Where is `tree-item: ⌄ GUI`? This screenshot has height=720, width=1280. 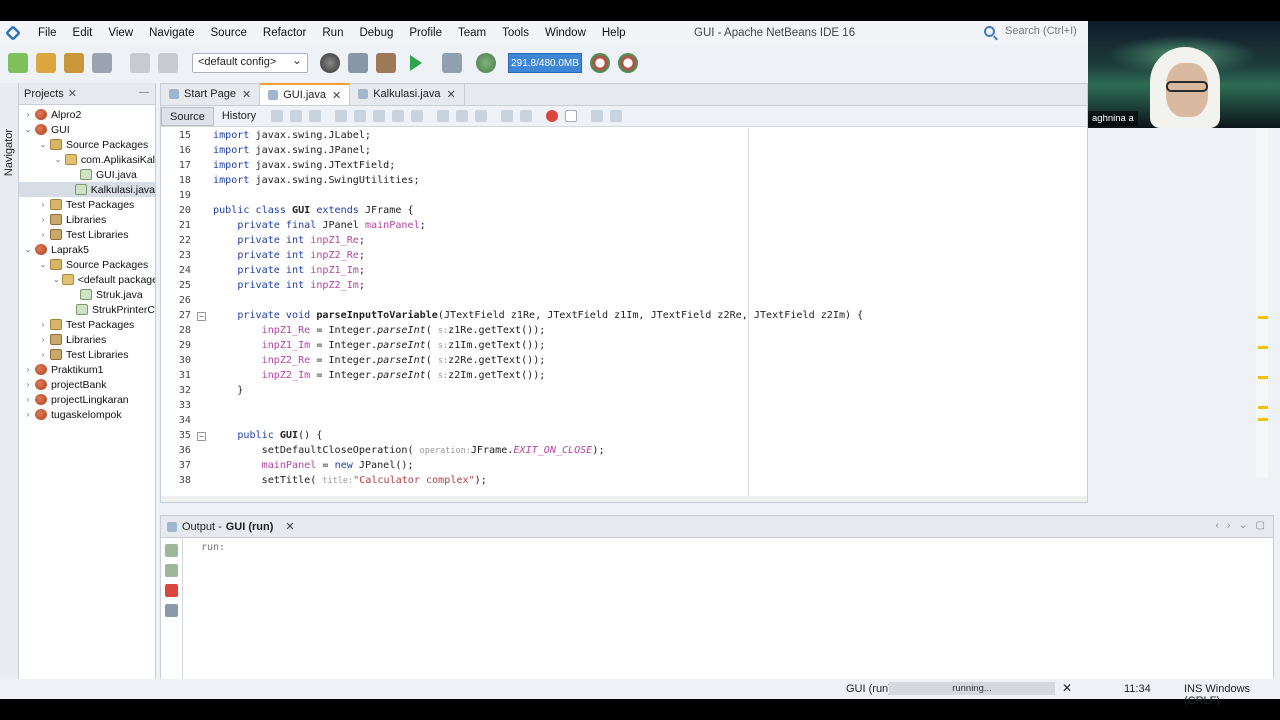
tree-item: ⌄ GUI is located at coordinates (87, 129).